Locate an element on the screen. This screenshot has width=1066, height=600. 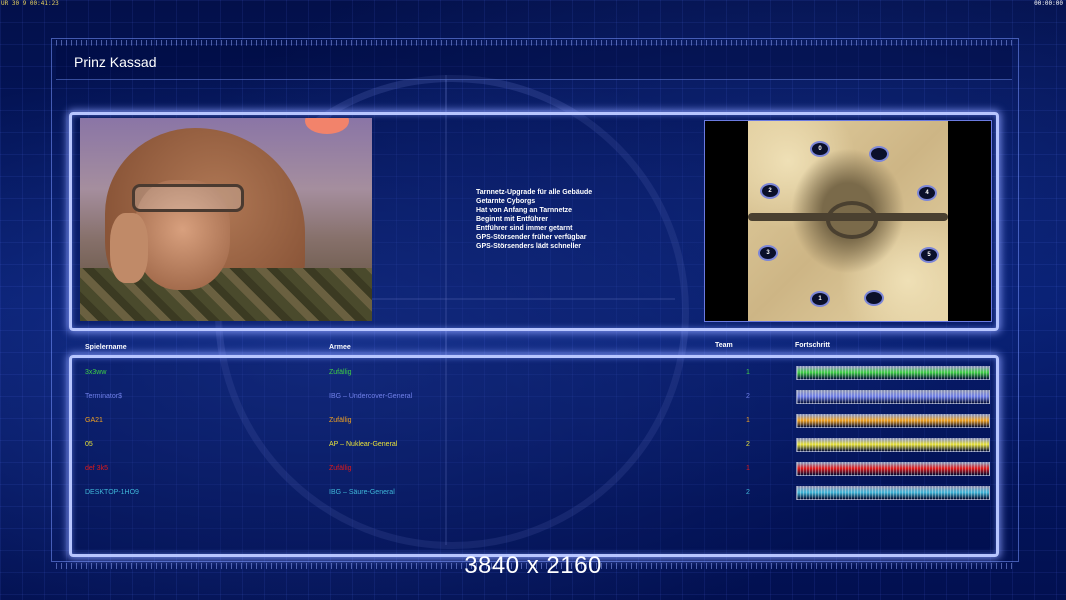
start-position: 1 is located at coordinates (820, 299).